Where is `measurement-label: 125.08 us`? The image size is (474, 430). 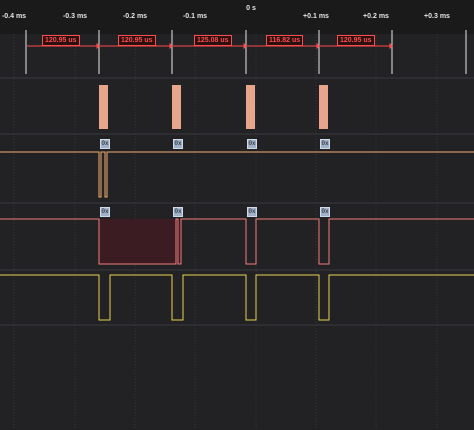 measurement-label: 125.08 us is located at coordinates (213, 40).